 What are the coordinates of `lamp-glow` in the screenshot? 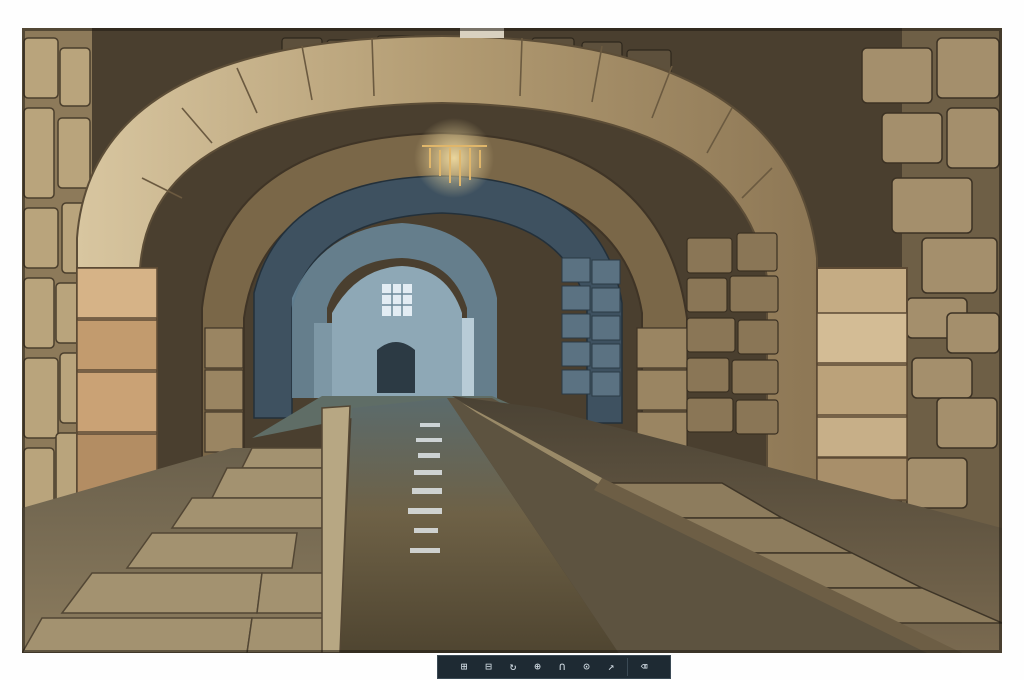 It's located at (454, 158).